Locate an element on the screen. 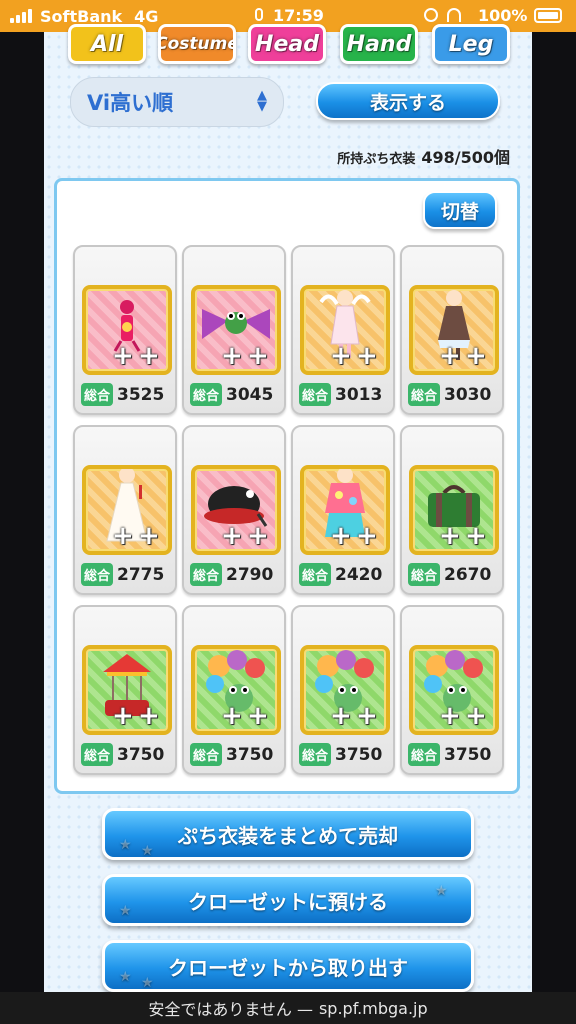  score-value: 3045 is located at coordinates (250, 394).